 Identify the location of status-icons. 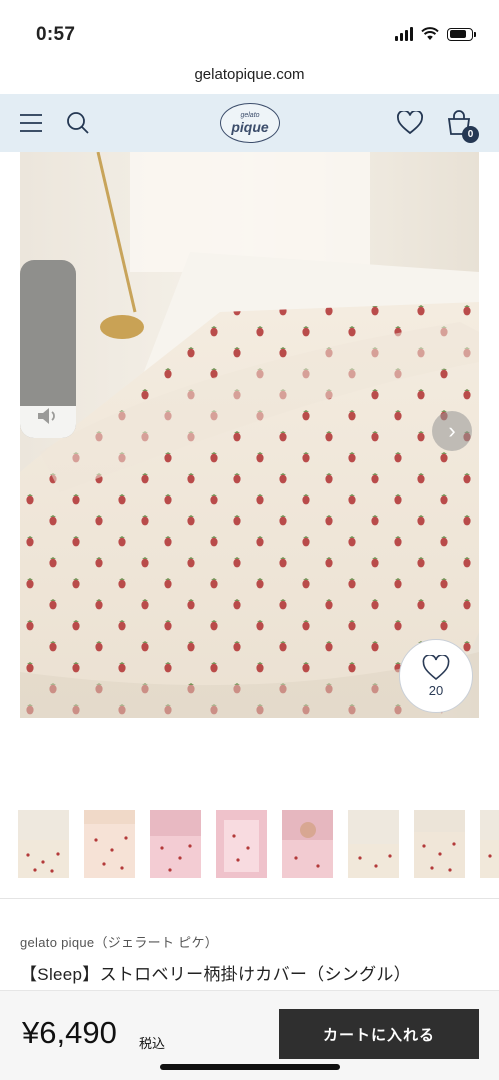
(435, 34).